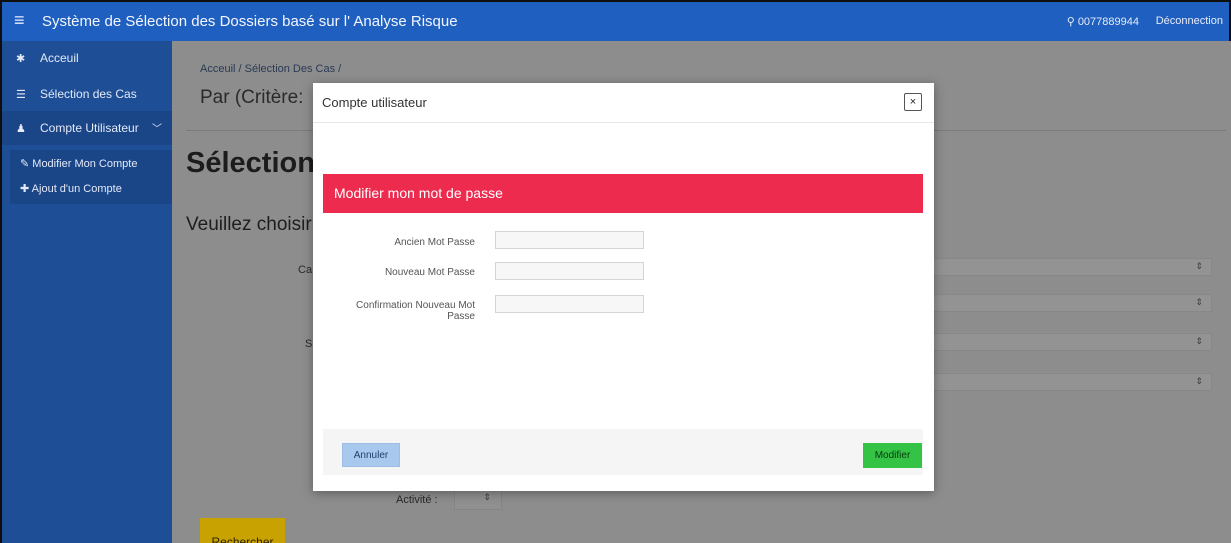  I want to click on bg-field-label: S, so click(309, 344).